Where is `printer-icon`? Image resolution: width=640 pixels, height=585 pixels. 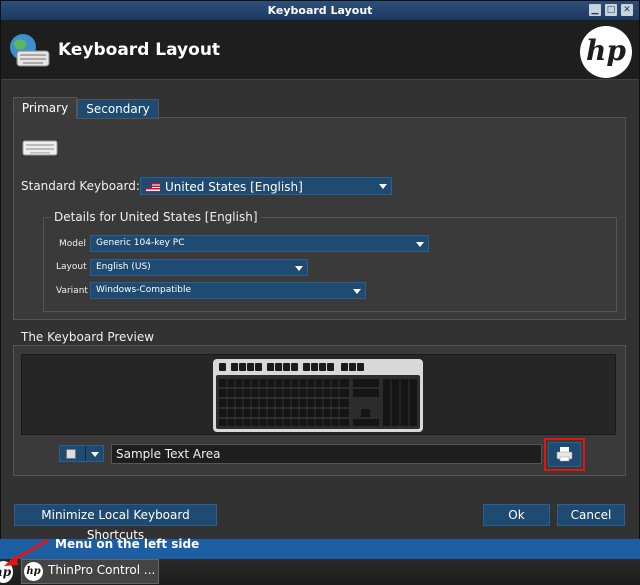
printer-icon is located at coordinates (564, 454).